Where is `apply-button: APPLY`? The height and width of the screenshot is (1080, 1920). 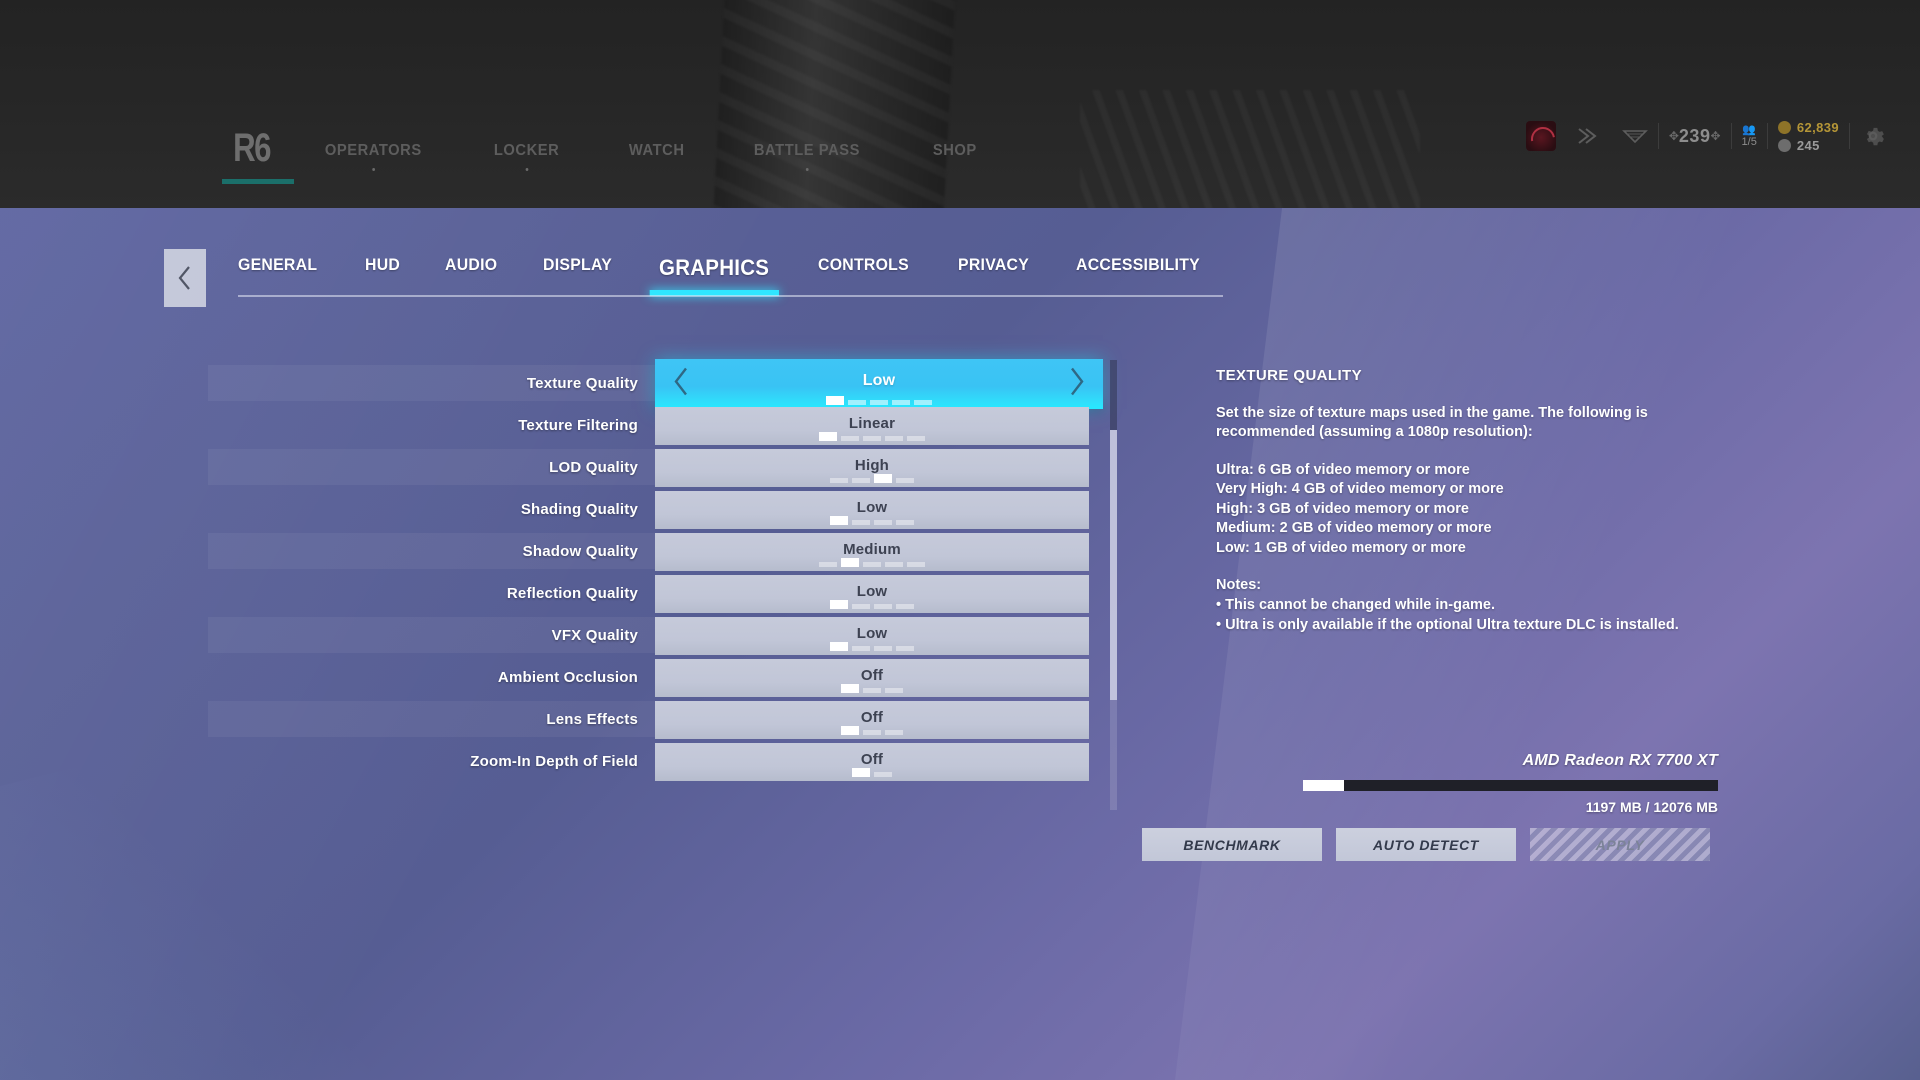 apply-button: APPLY is located at coordinates (1620, 844).